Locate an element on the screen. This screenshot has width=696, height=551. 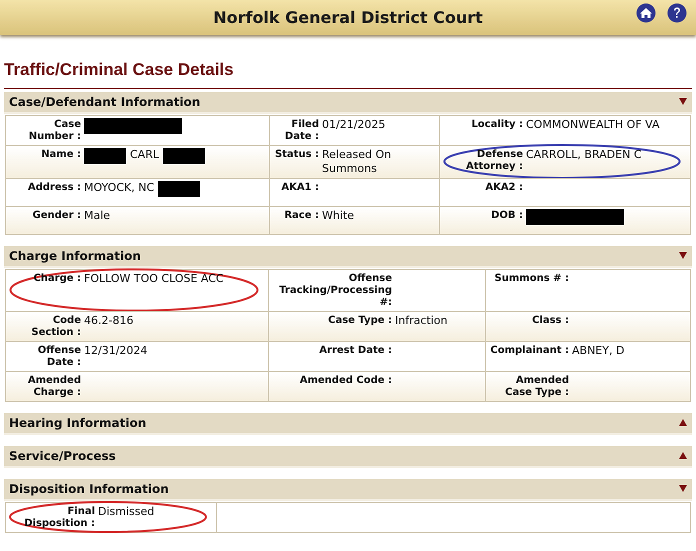
field-value: 46.2-816 is located at coordinates (109, 321).